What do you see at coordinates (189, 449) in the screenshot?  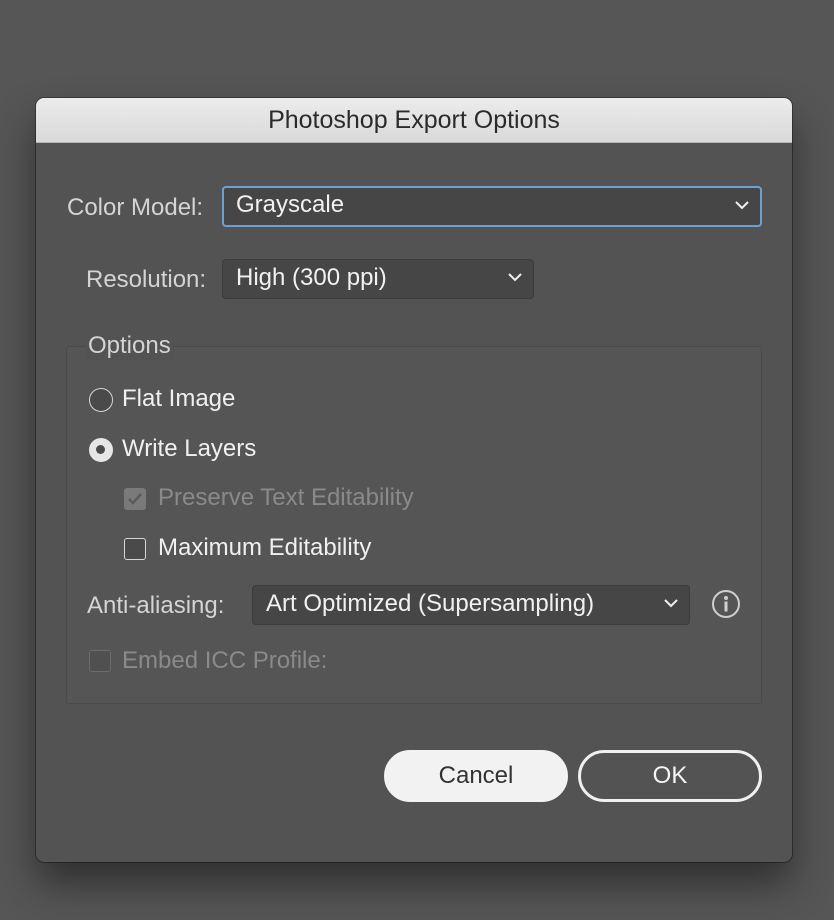 I see `write-layers-label: Write Layers` at bounding box center [189, 449].